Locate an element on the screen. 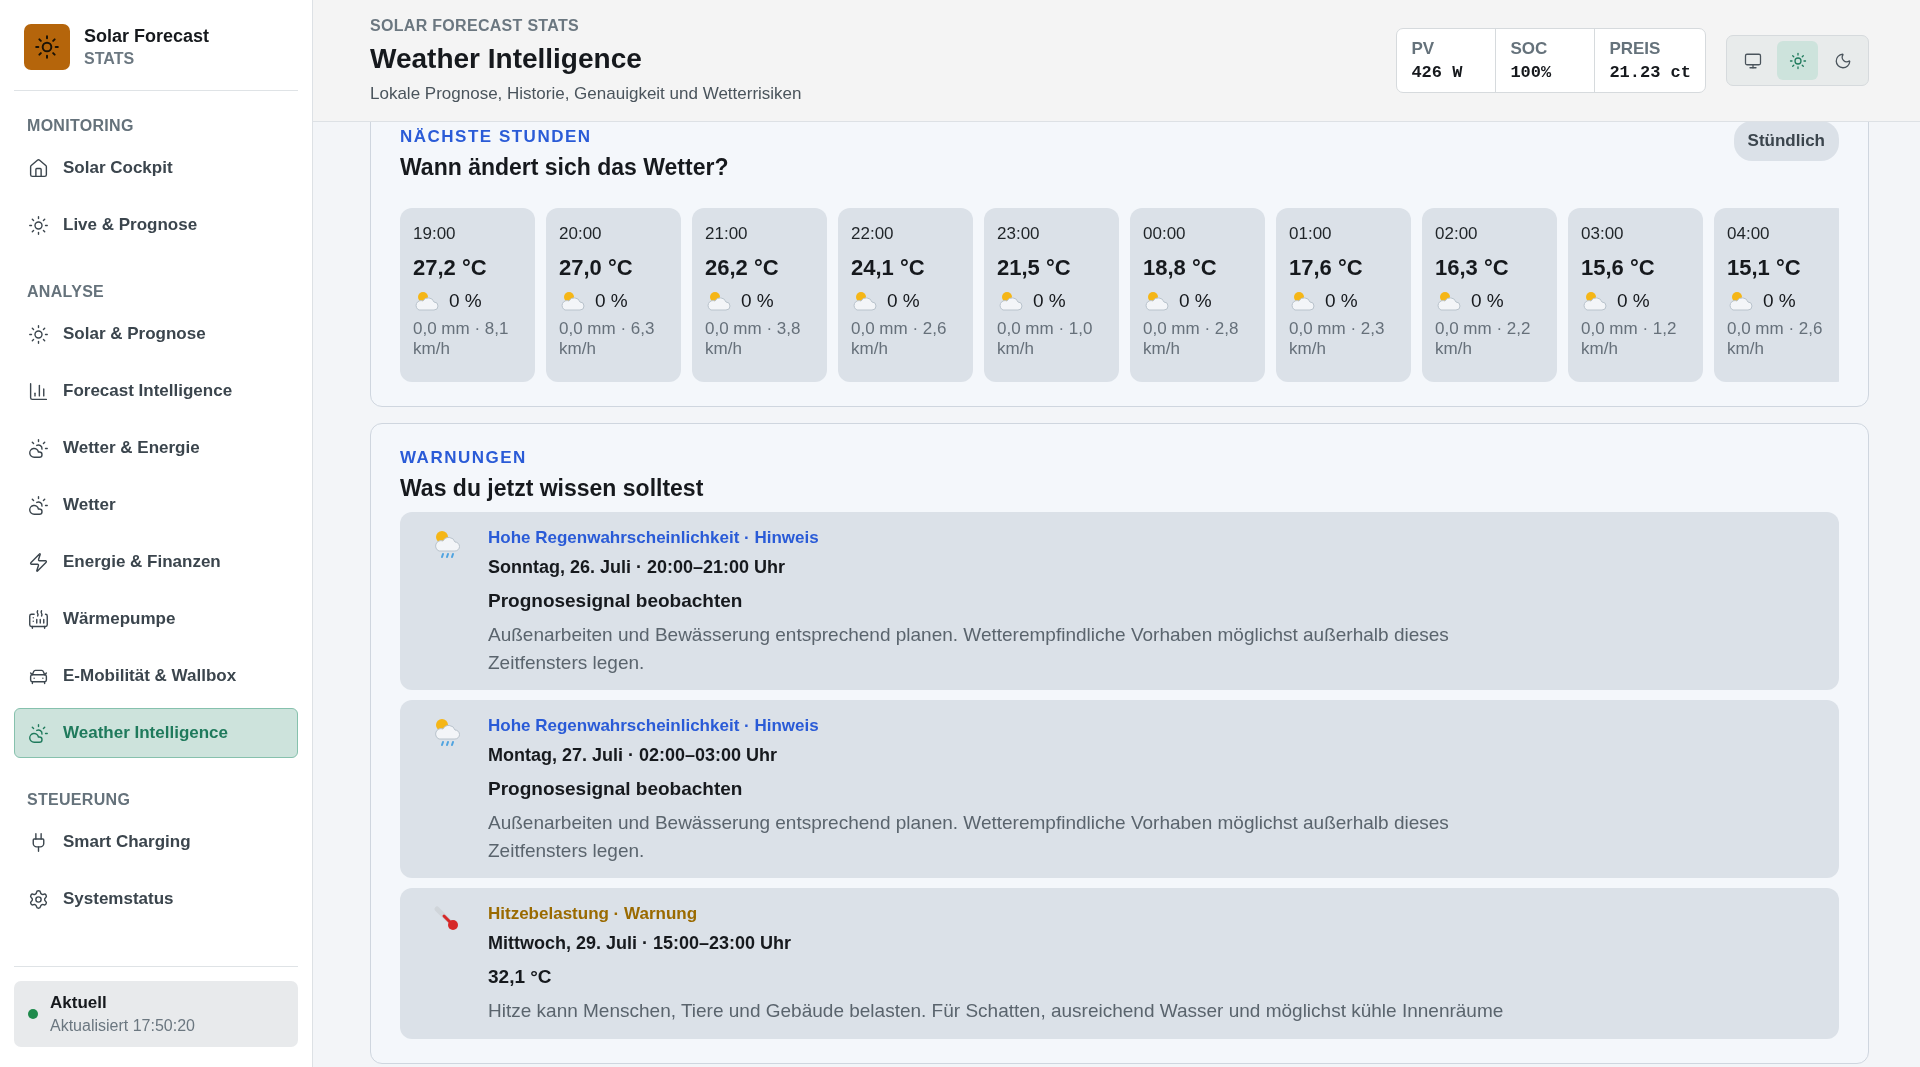 This screenshot has height=1067, width=1920. warning-headline: 32,1 °C is located at coordinates (520, 977).